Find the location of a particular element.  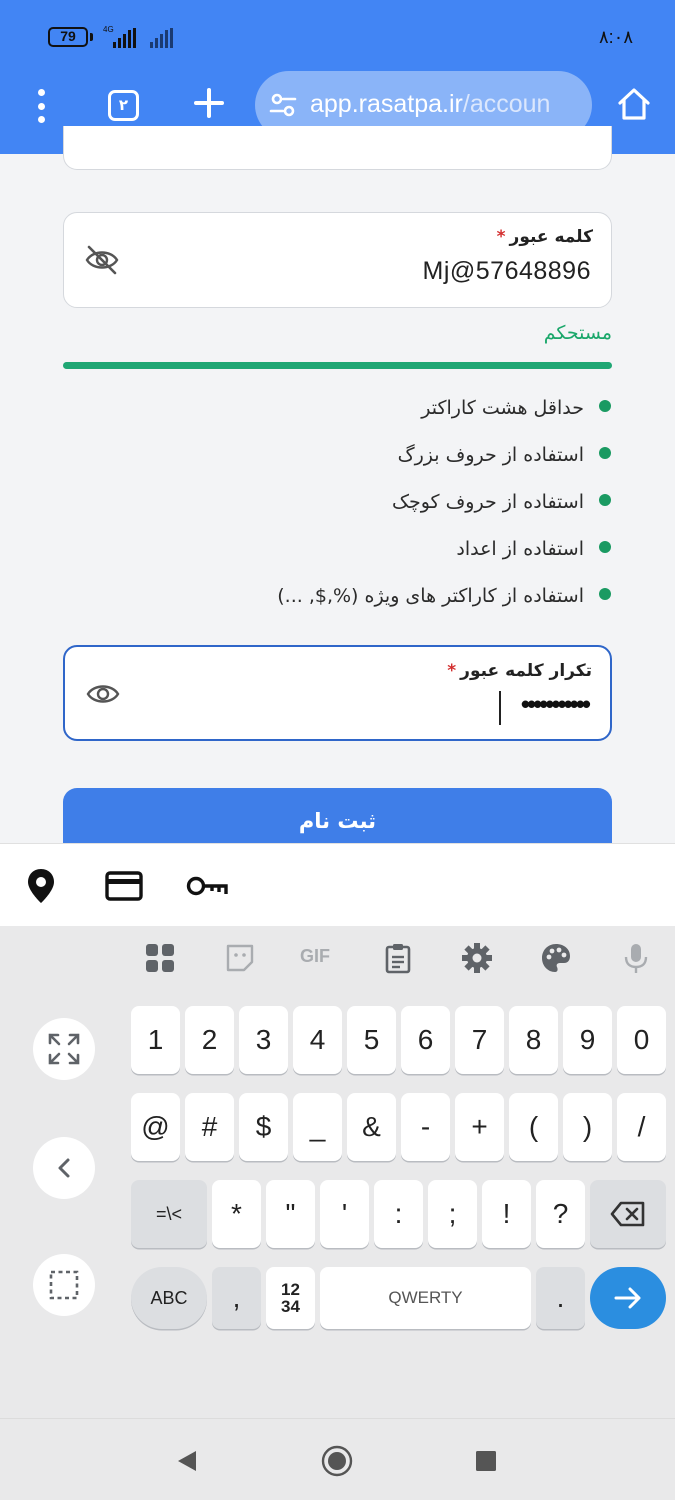

url-text: app.rasatpa.ir/accoun is located at coordinates (430, 104).